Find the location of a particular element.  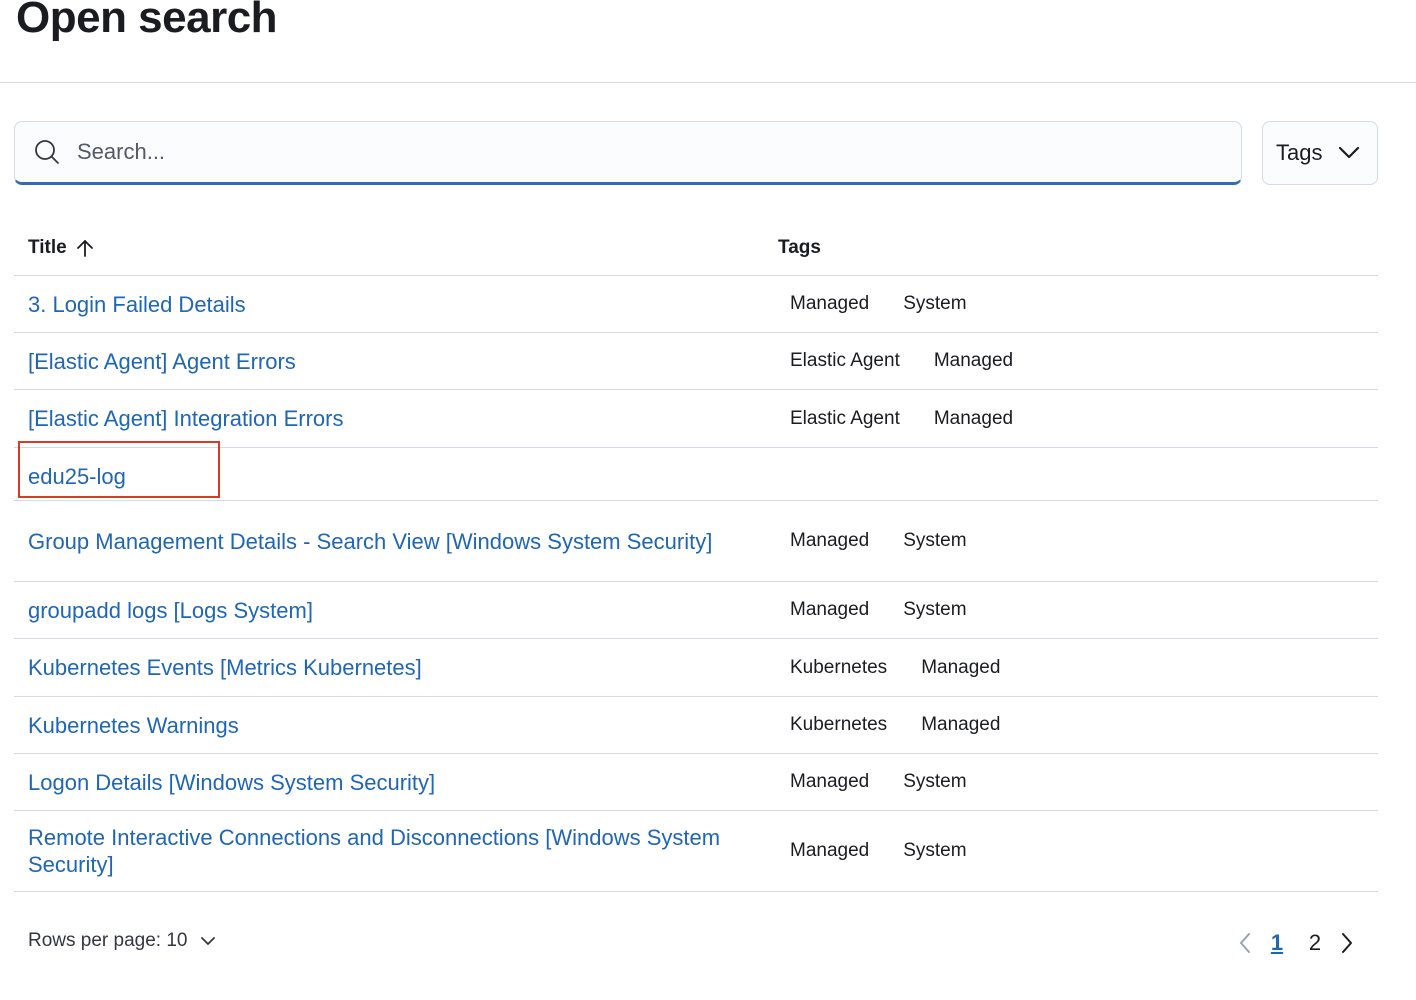

row-title-link: Logon Details [Windows System Security] is located at coordinates (231, 782).